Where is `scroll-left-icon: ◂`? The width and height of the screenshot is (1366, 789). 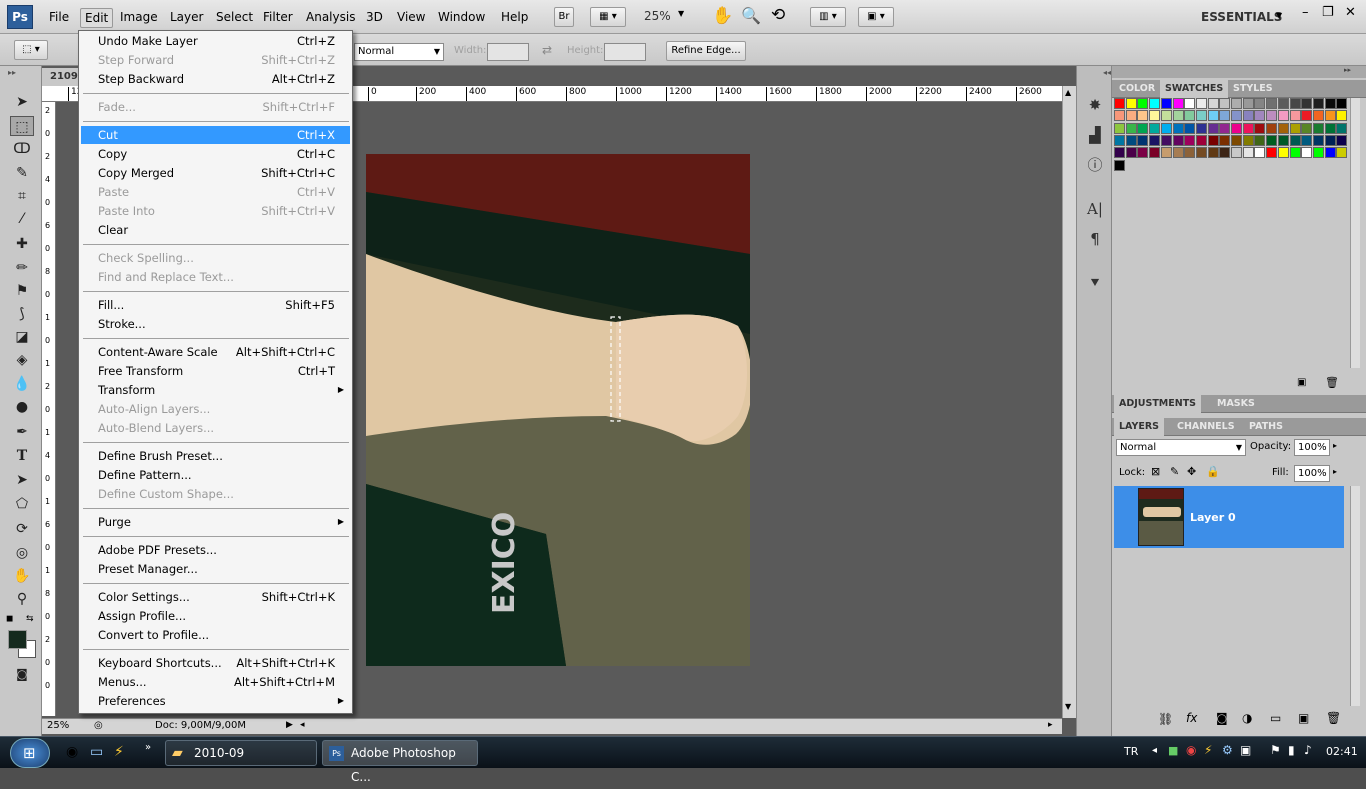 scroll-left-icon: ◂ is located at coordinates (302, 725).